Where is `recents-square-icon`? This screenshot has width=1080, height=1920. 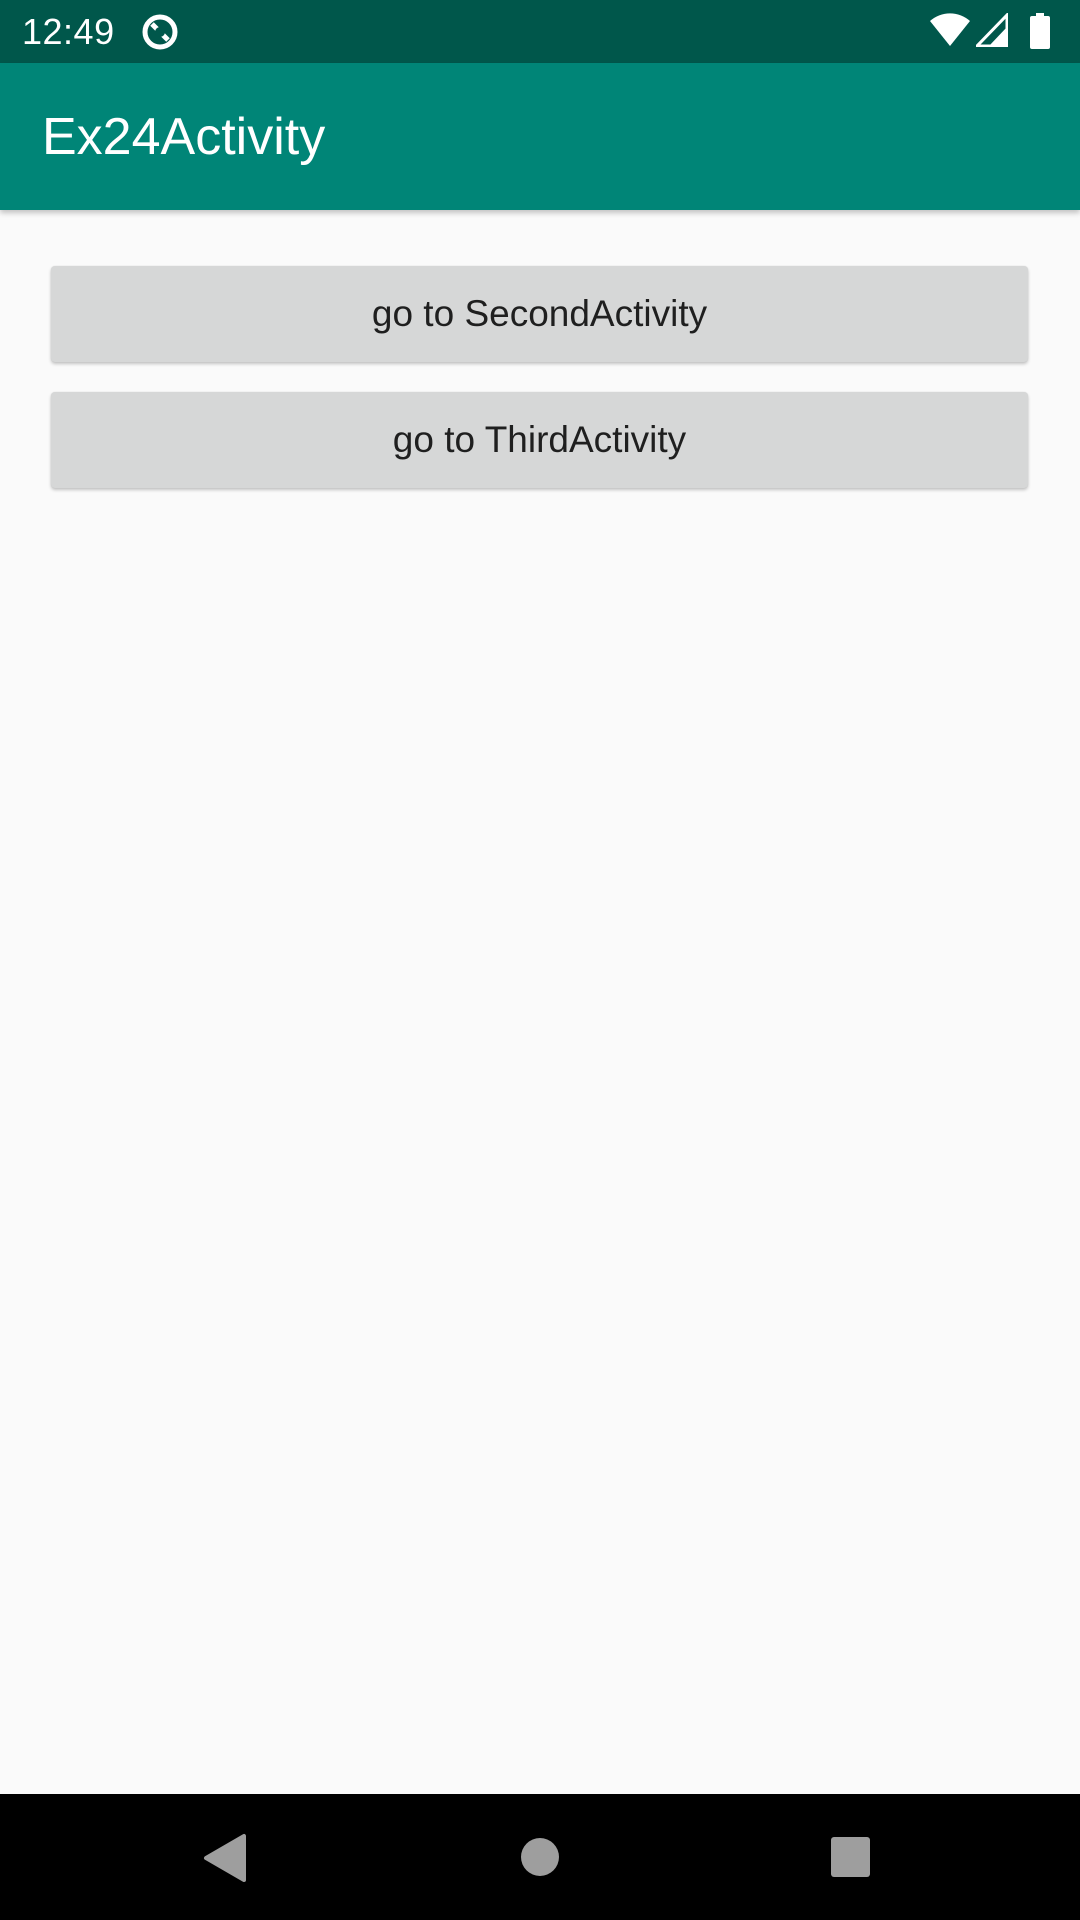 recents-square-icon is located at coordinates (850, 1857).